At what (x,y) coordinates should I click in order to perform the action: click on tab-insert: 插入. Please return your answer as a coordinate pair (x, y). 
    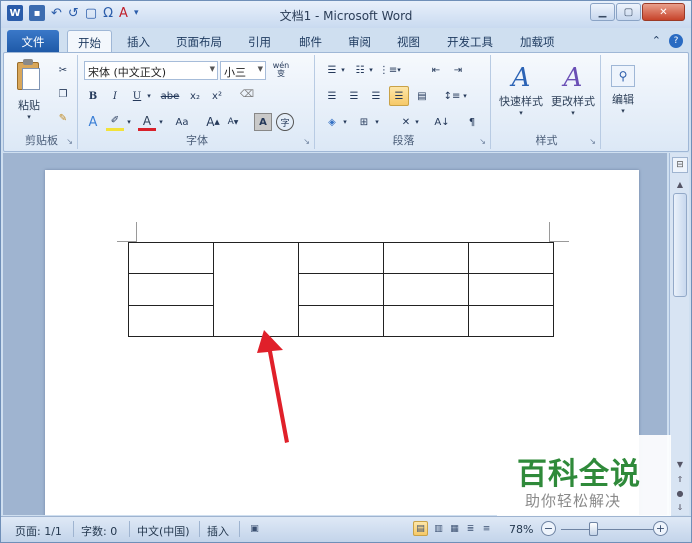
    Looking at the image, I should click on (138, 41).